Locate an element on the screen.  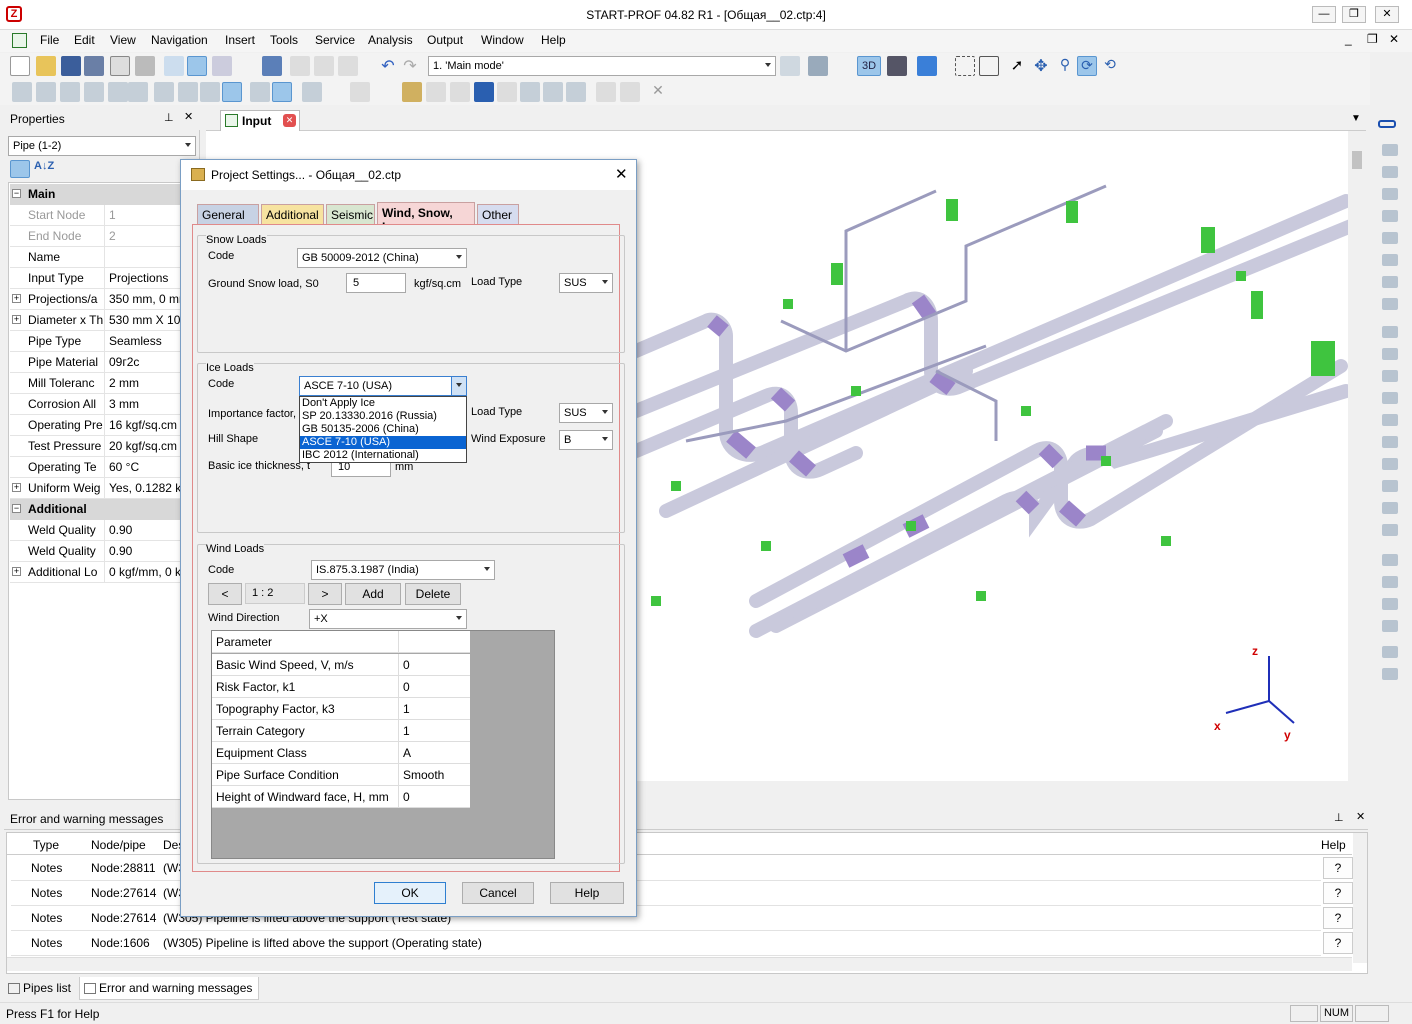
param-row: Equipment Class A is located at coordinates (341, 753).